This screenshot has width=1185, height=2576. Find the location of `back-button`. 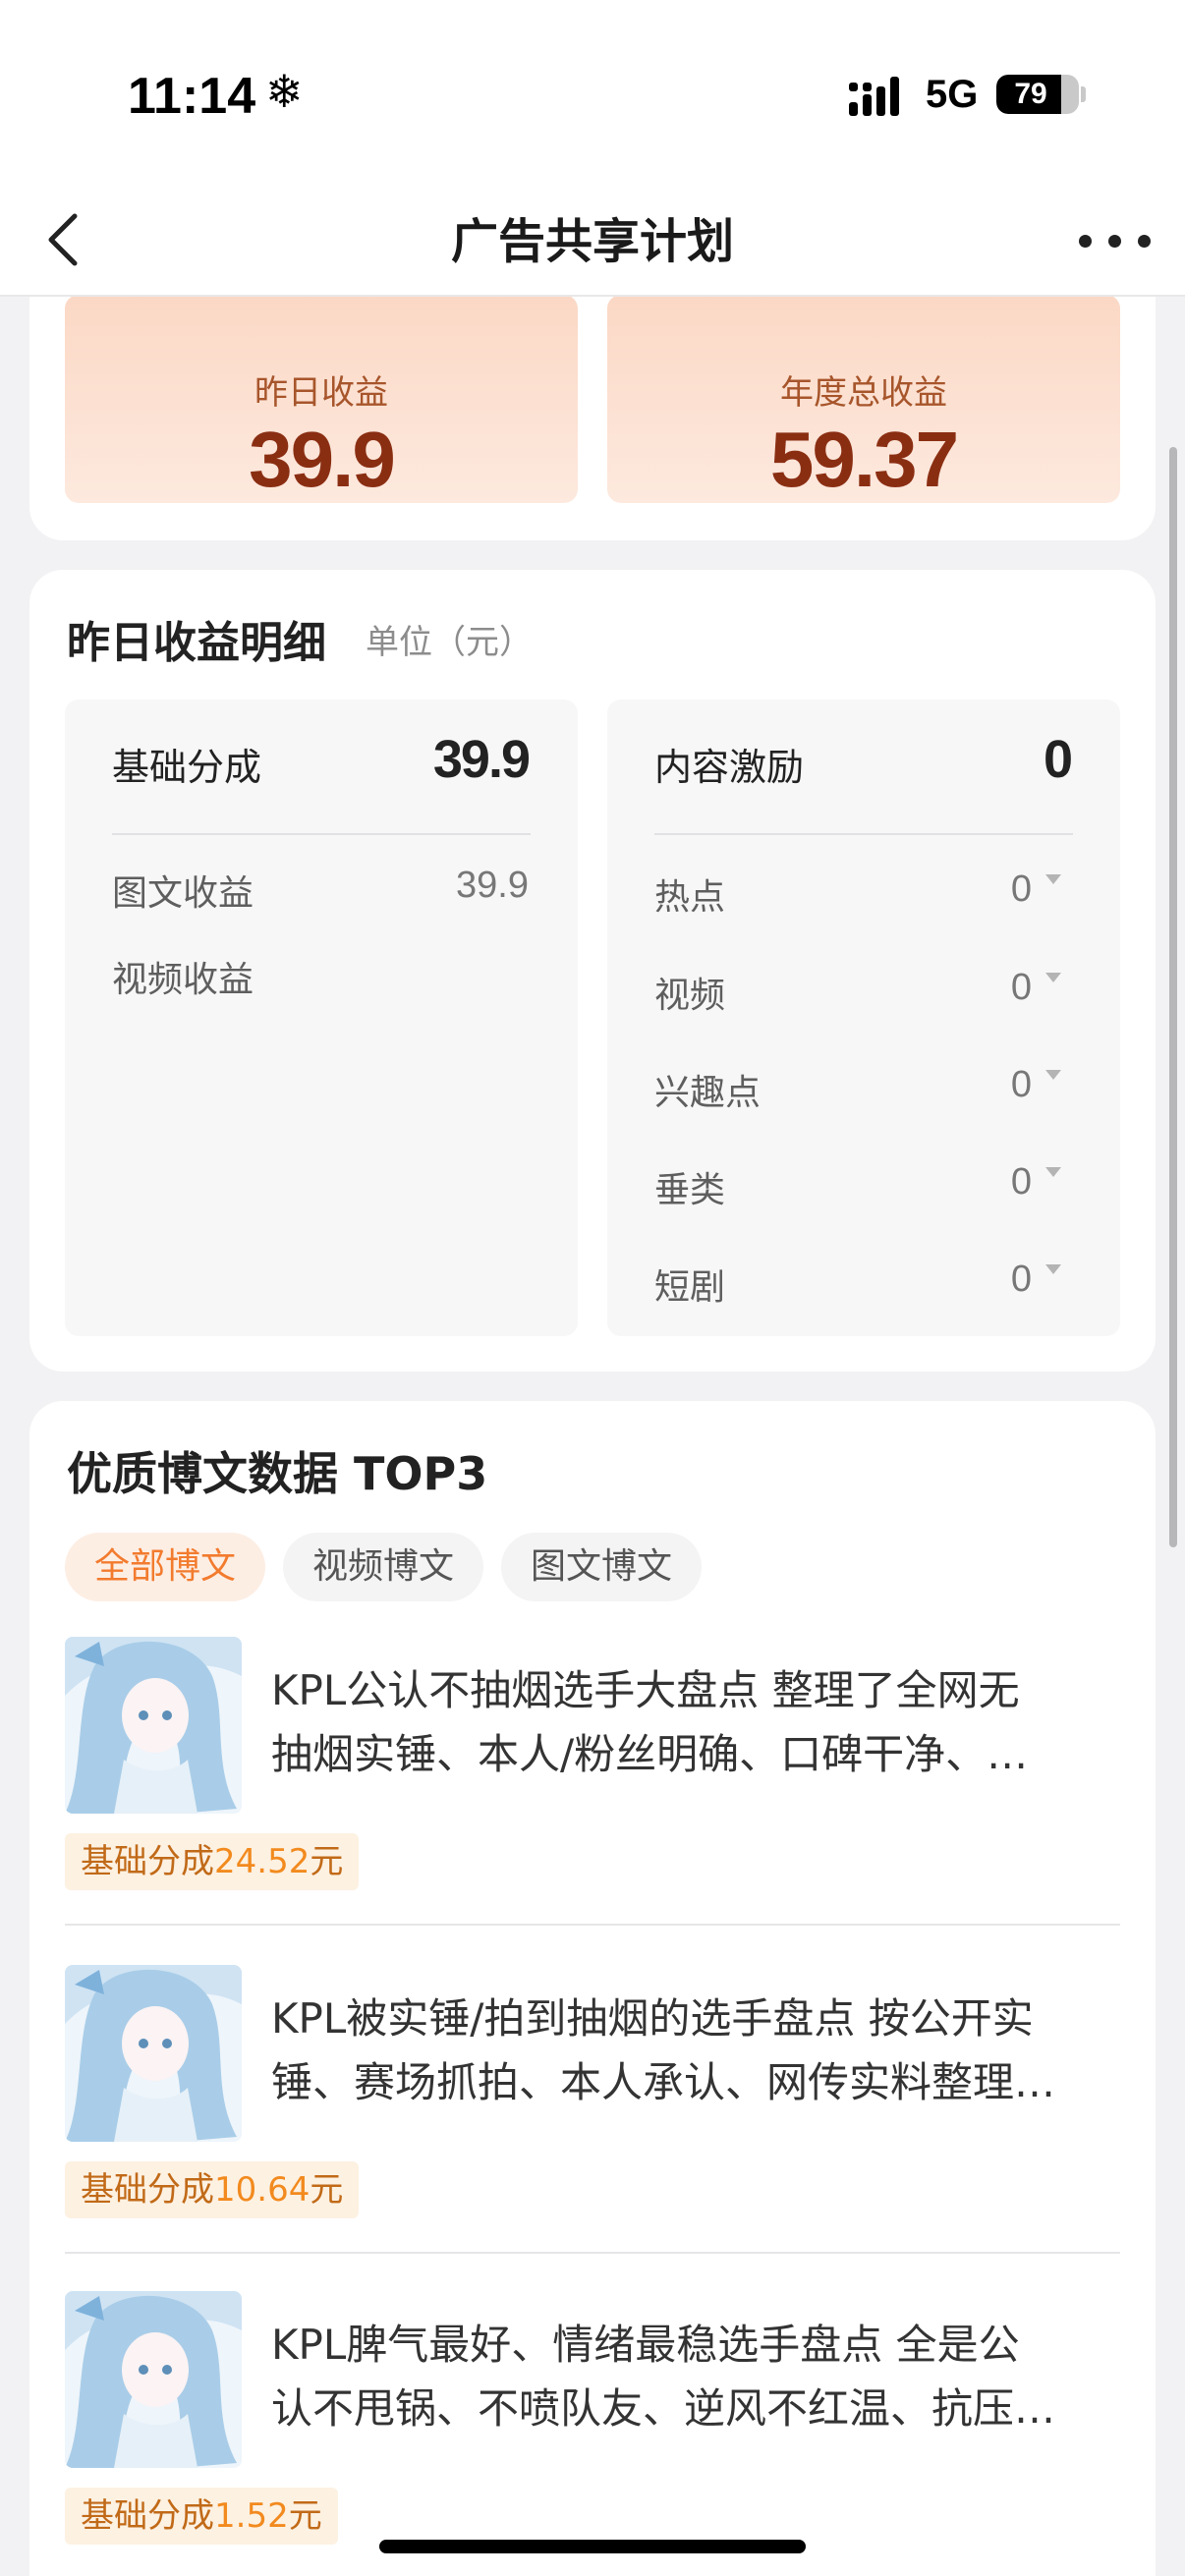

back-button is located at coordinates (67, 239).